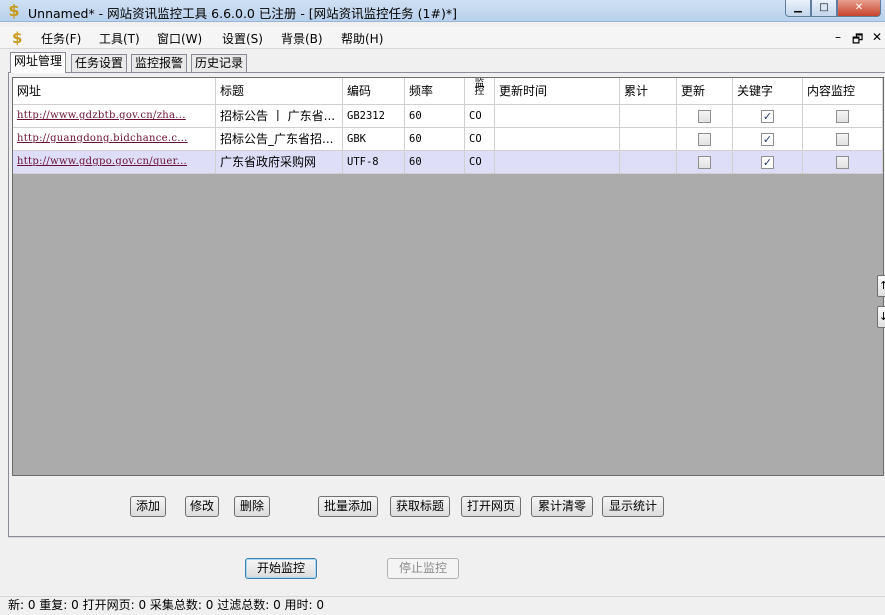  What do you see at coordinates (479, 87) in the screenshot?
I see `col-monitor-label: 监控` at bounding box center [479, 87].